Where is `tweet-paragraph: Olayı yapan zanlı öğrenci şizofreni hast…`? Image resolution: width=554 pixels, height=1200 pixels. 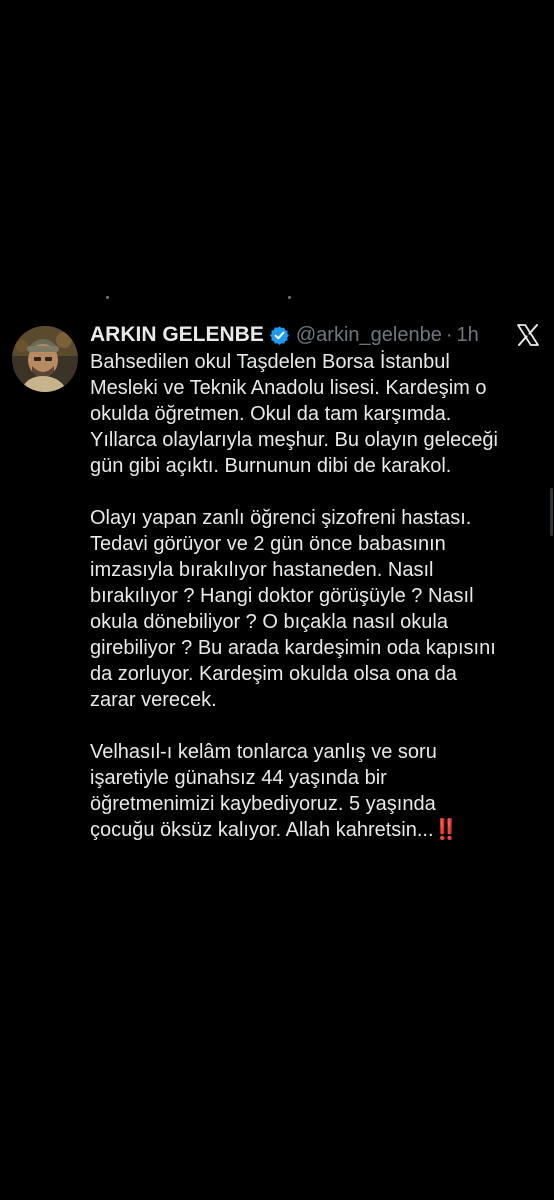 tweet-paragraph: Olayı yapan zanlı öğrenci şizofreni hast… is located at coordinates (293, 609).